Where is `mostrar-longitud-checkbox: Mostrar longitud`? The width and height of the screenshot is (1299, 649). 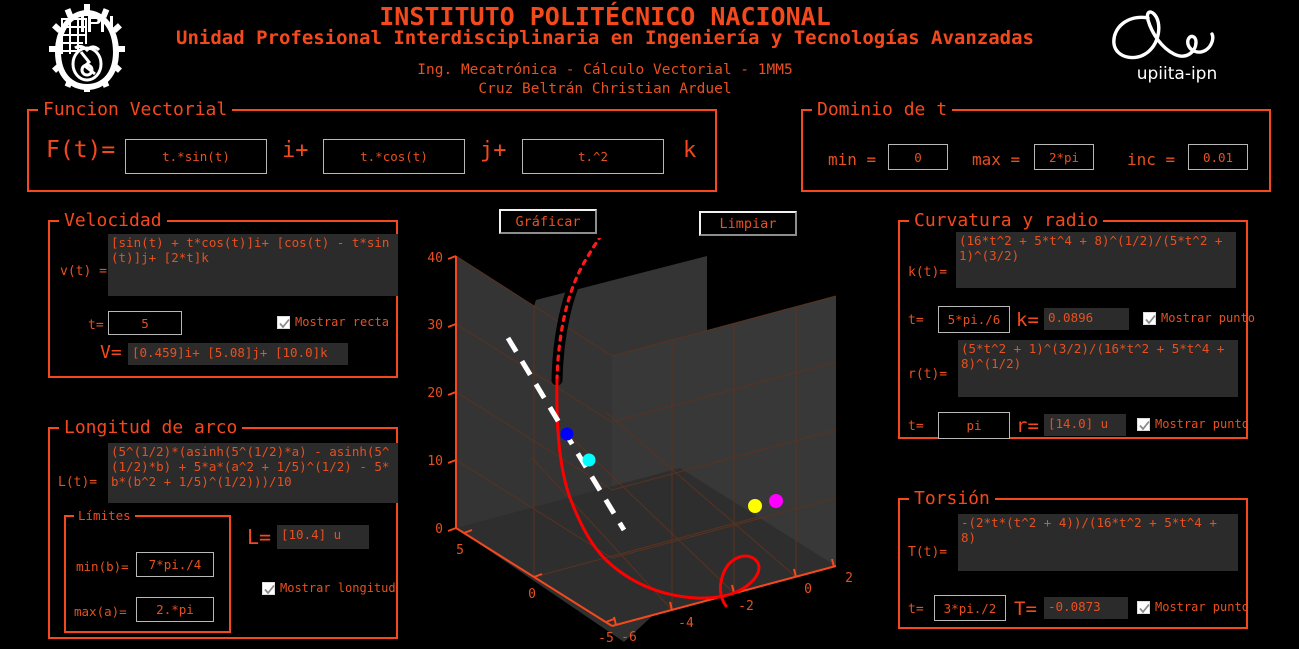
mostrar-longitud-checkbox: Mostrar longitud is located at coordinates (329, 588).